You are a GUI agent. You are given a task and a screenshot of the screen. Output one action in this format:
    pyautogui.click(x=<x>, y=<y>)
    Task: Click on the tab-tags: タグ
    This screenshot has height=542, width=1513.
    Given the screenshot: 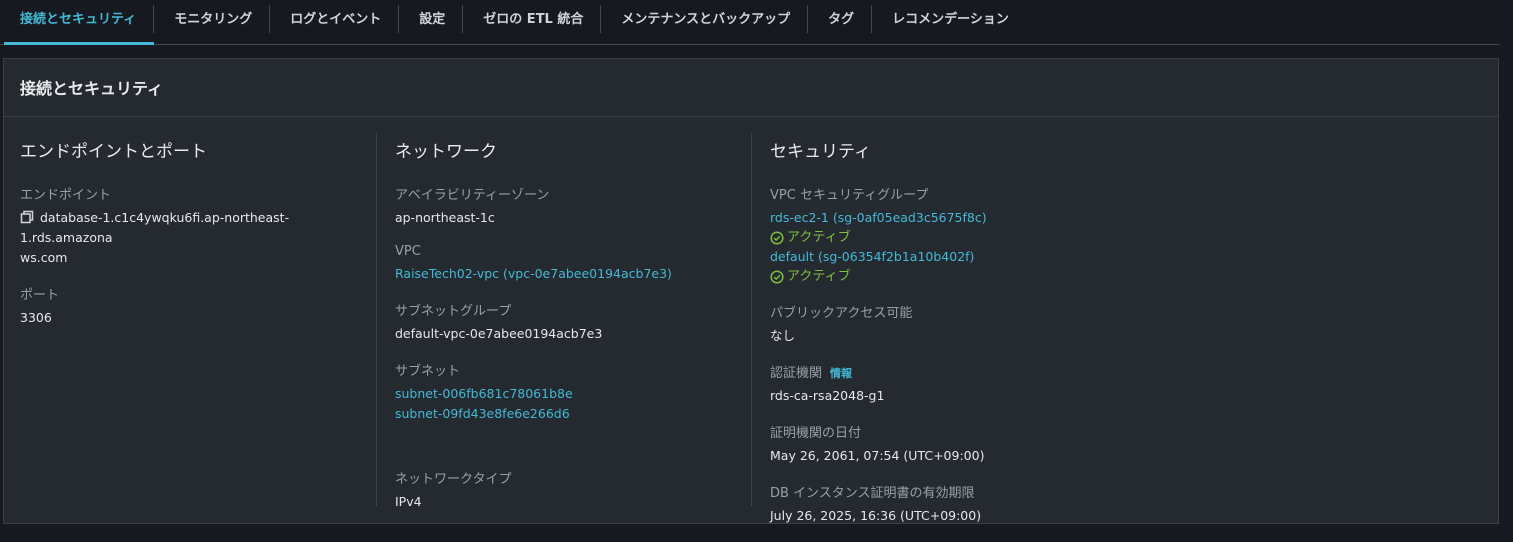 What is the action you would take?
    pyautogui.click(x=840, y=22)
    